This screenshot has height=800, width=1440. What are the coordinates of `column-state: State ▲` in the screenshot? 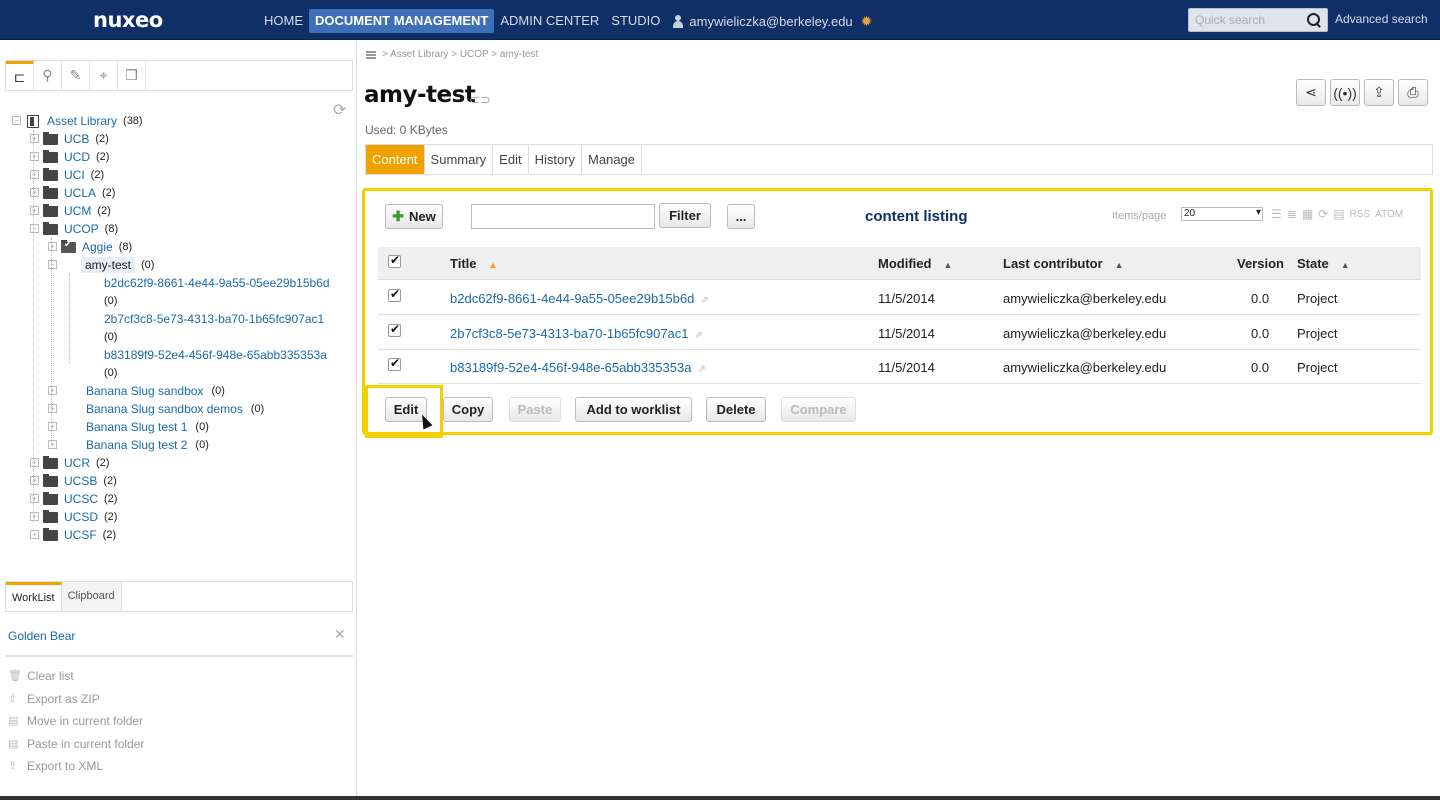 It's located at (1323, 263).